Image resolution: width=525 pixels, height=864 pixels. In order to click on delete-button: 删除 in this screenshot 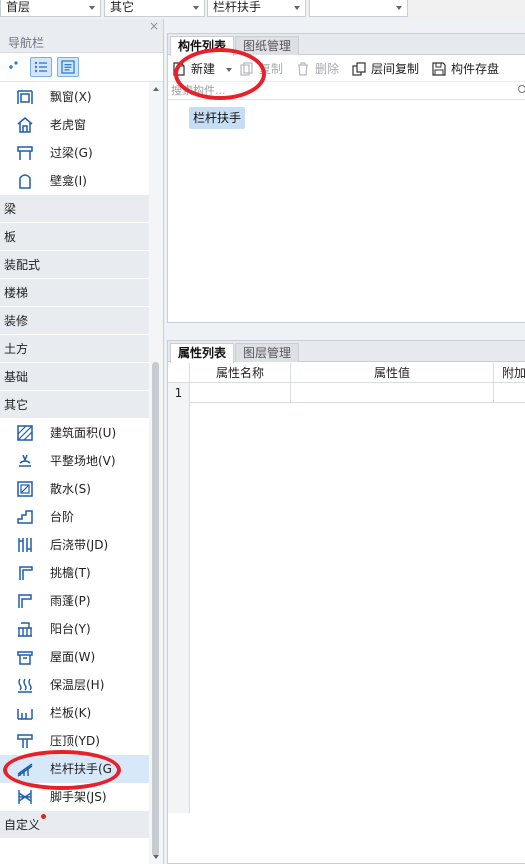, I will do `click(319, 69)`.